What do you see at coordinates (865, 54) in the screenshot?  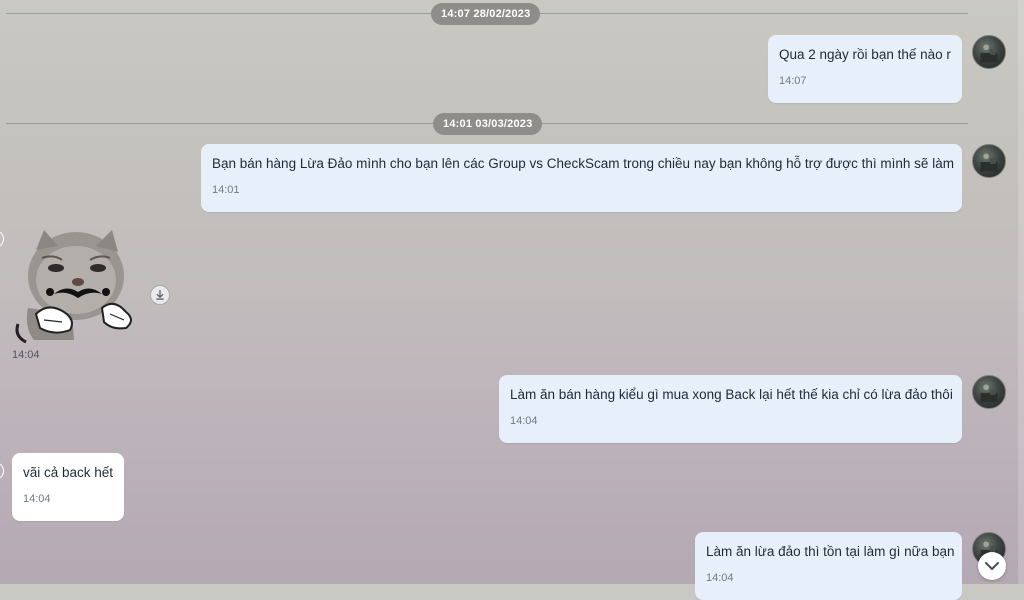 I see `message-text: Qua 2 ngày rồi bạn thế nào r` at bounding box center [865, 54].